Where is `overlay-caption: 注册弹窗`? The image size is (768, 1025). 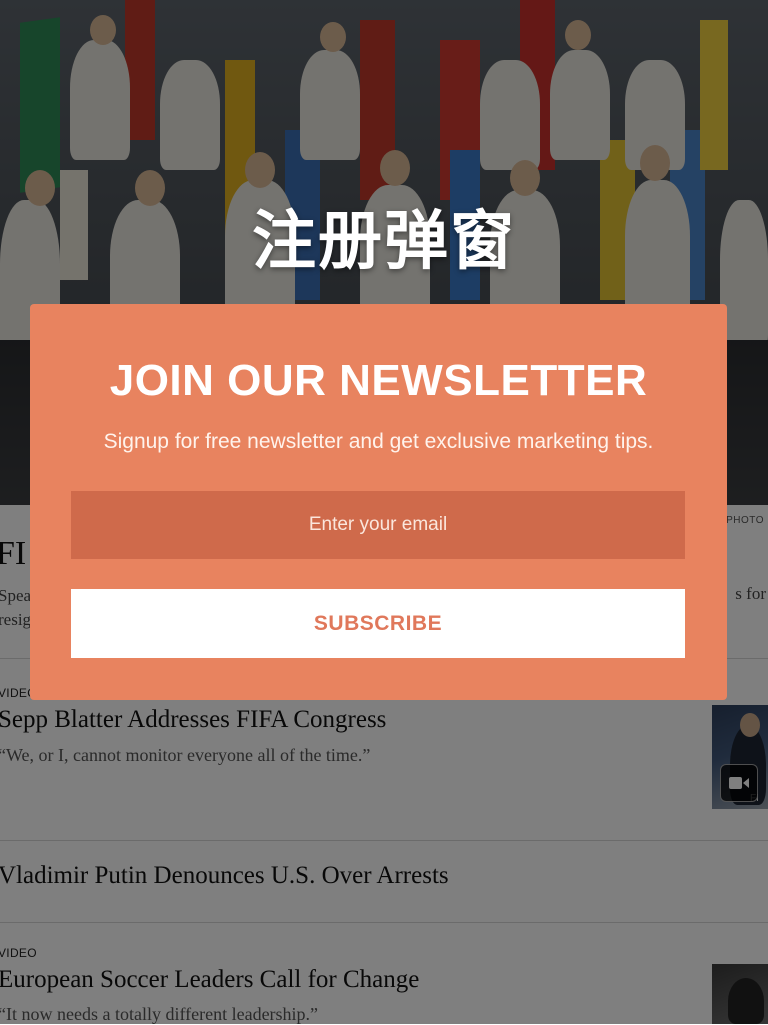
overlay-caption: 注册弹窗 is located at coordinates (384, 241).